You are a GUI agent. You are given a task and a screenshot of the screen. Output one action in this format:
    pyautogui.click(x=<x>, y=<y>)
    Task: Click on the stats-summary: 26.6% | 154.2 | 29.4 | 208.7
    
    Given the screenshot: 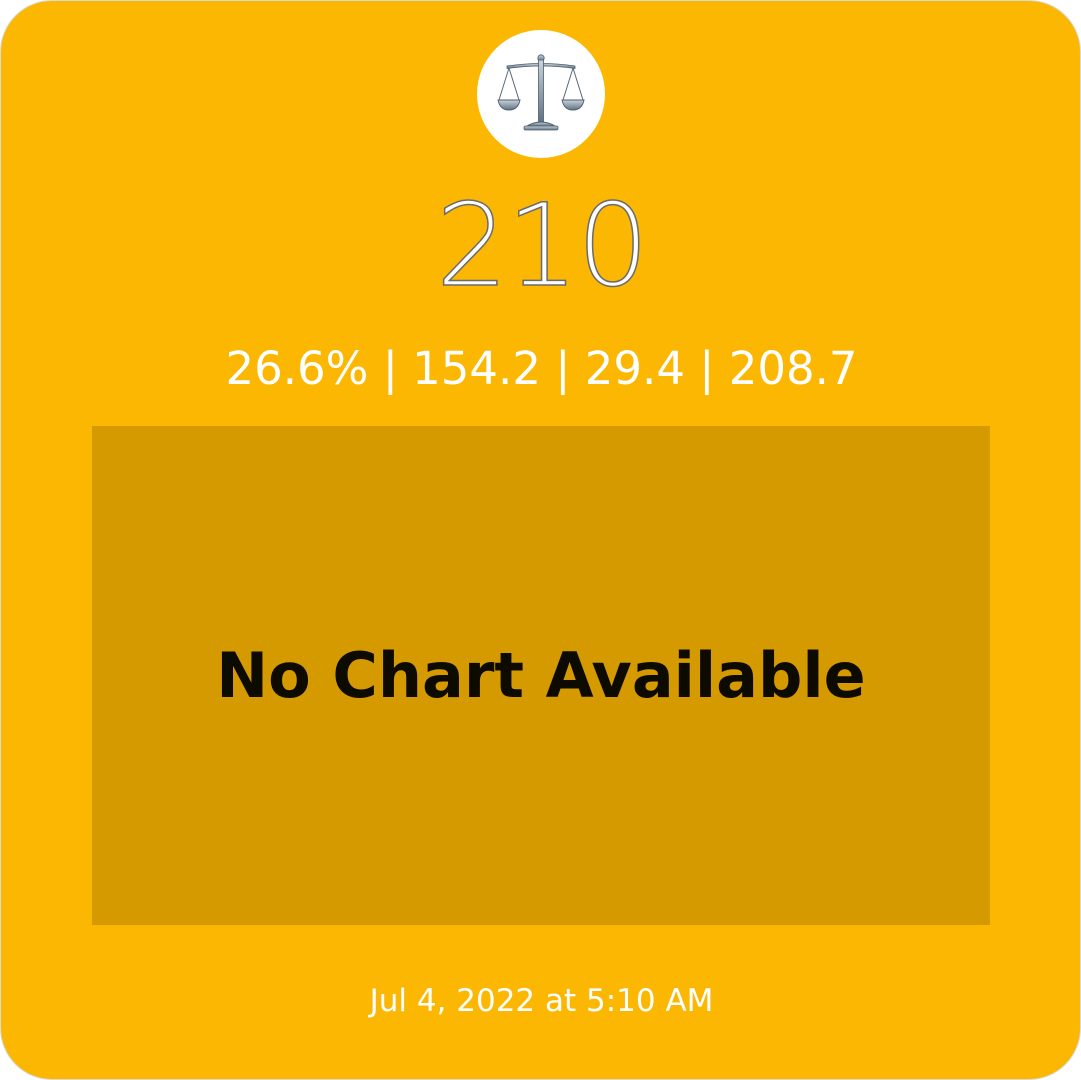 What is the action you would take?
    pyautogui.click(x=541, y=368)
    